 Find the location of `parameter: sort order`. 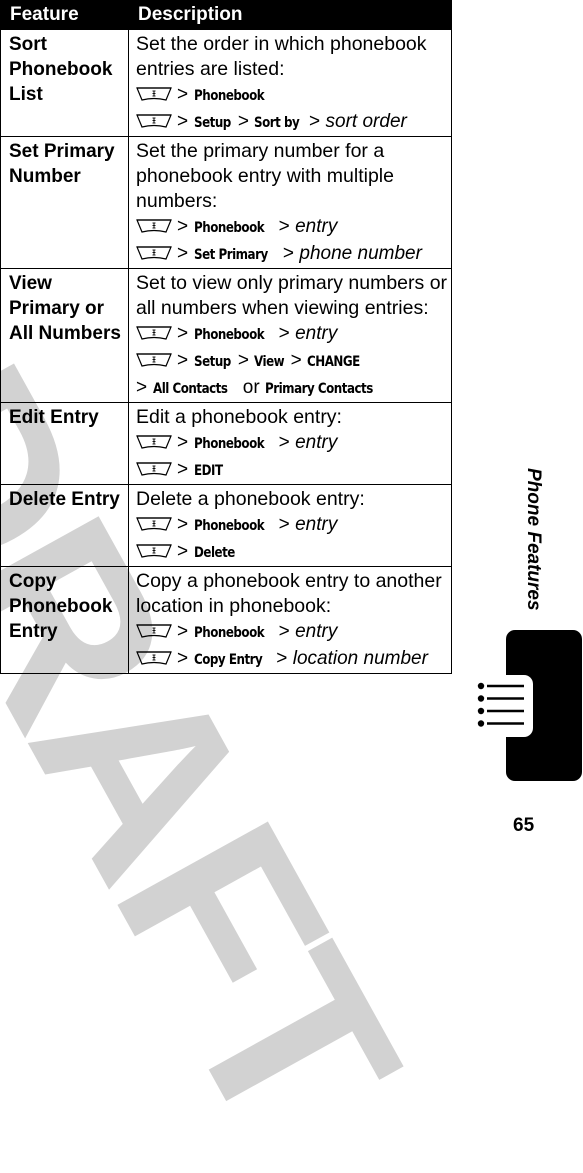

parameter: sort order is located at coordinates (366, 121).